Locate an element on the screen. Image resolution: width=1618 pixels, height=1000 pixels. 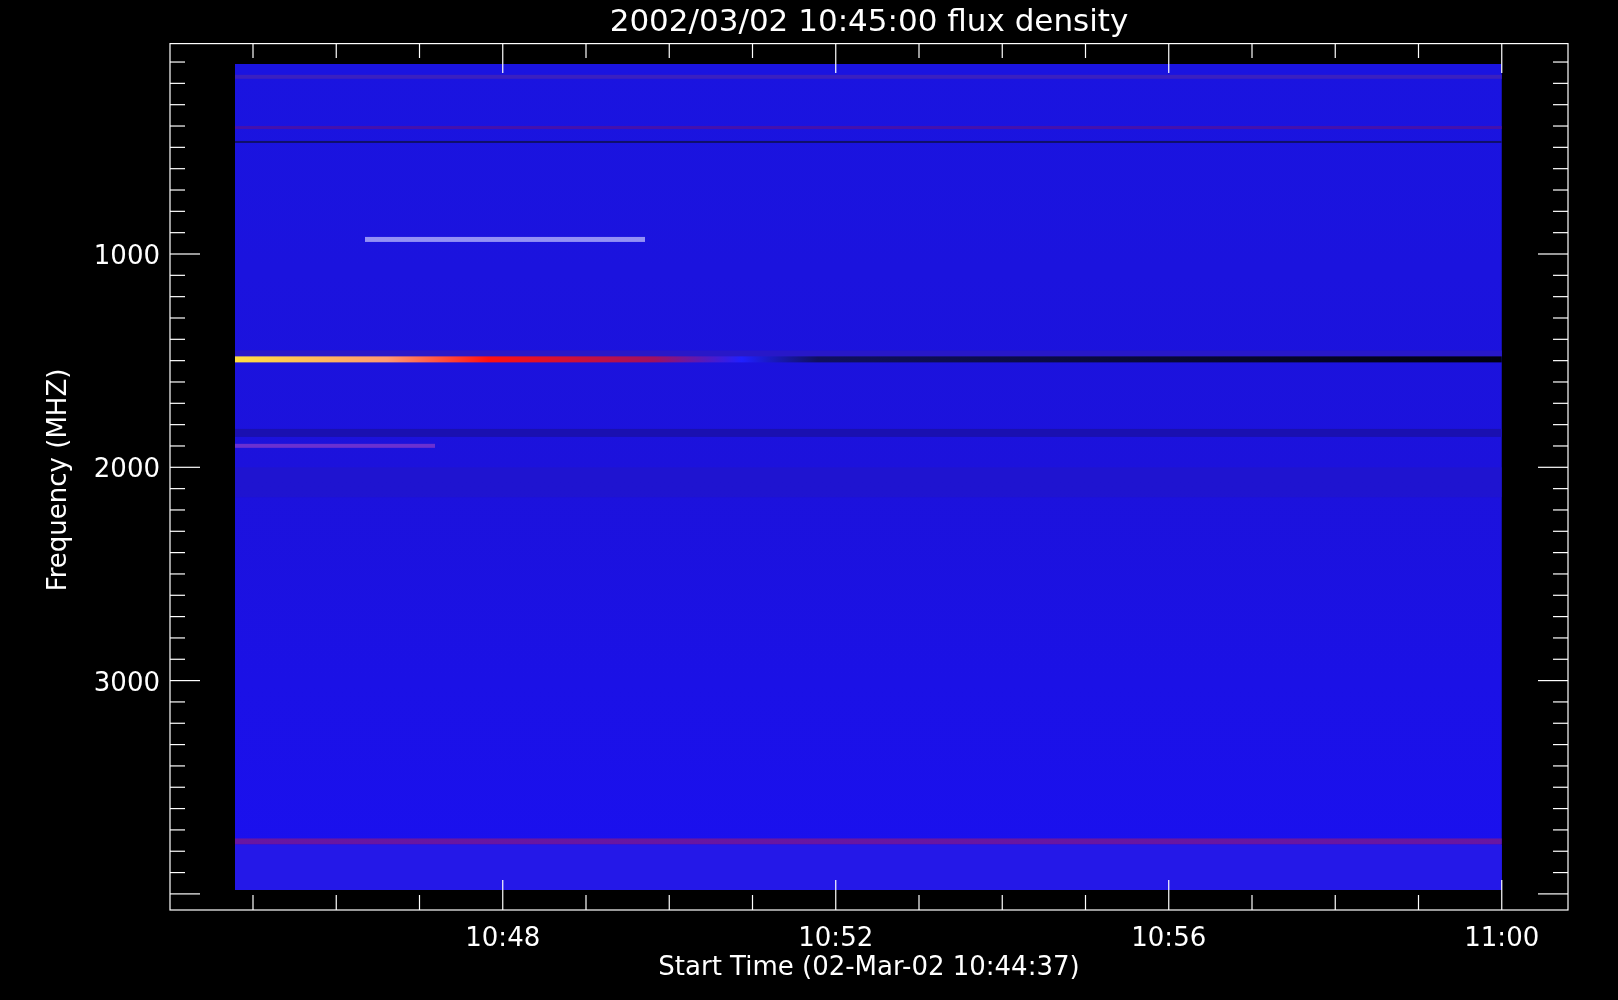
tick-label: 10:52 is located at coordinates (836, 937).